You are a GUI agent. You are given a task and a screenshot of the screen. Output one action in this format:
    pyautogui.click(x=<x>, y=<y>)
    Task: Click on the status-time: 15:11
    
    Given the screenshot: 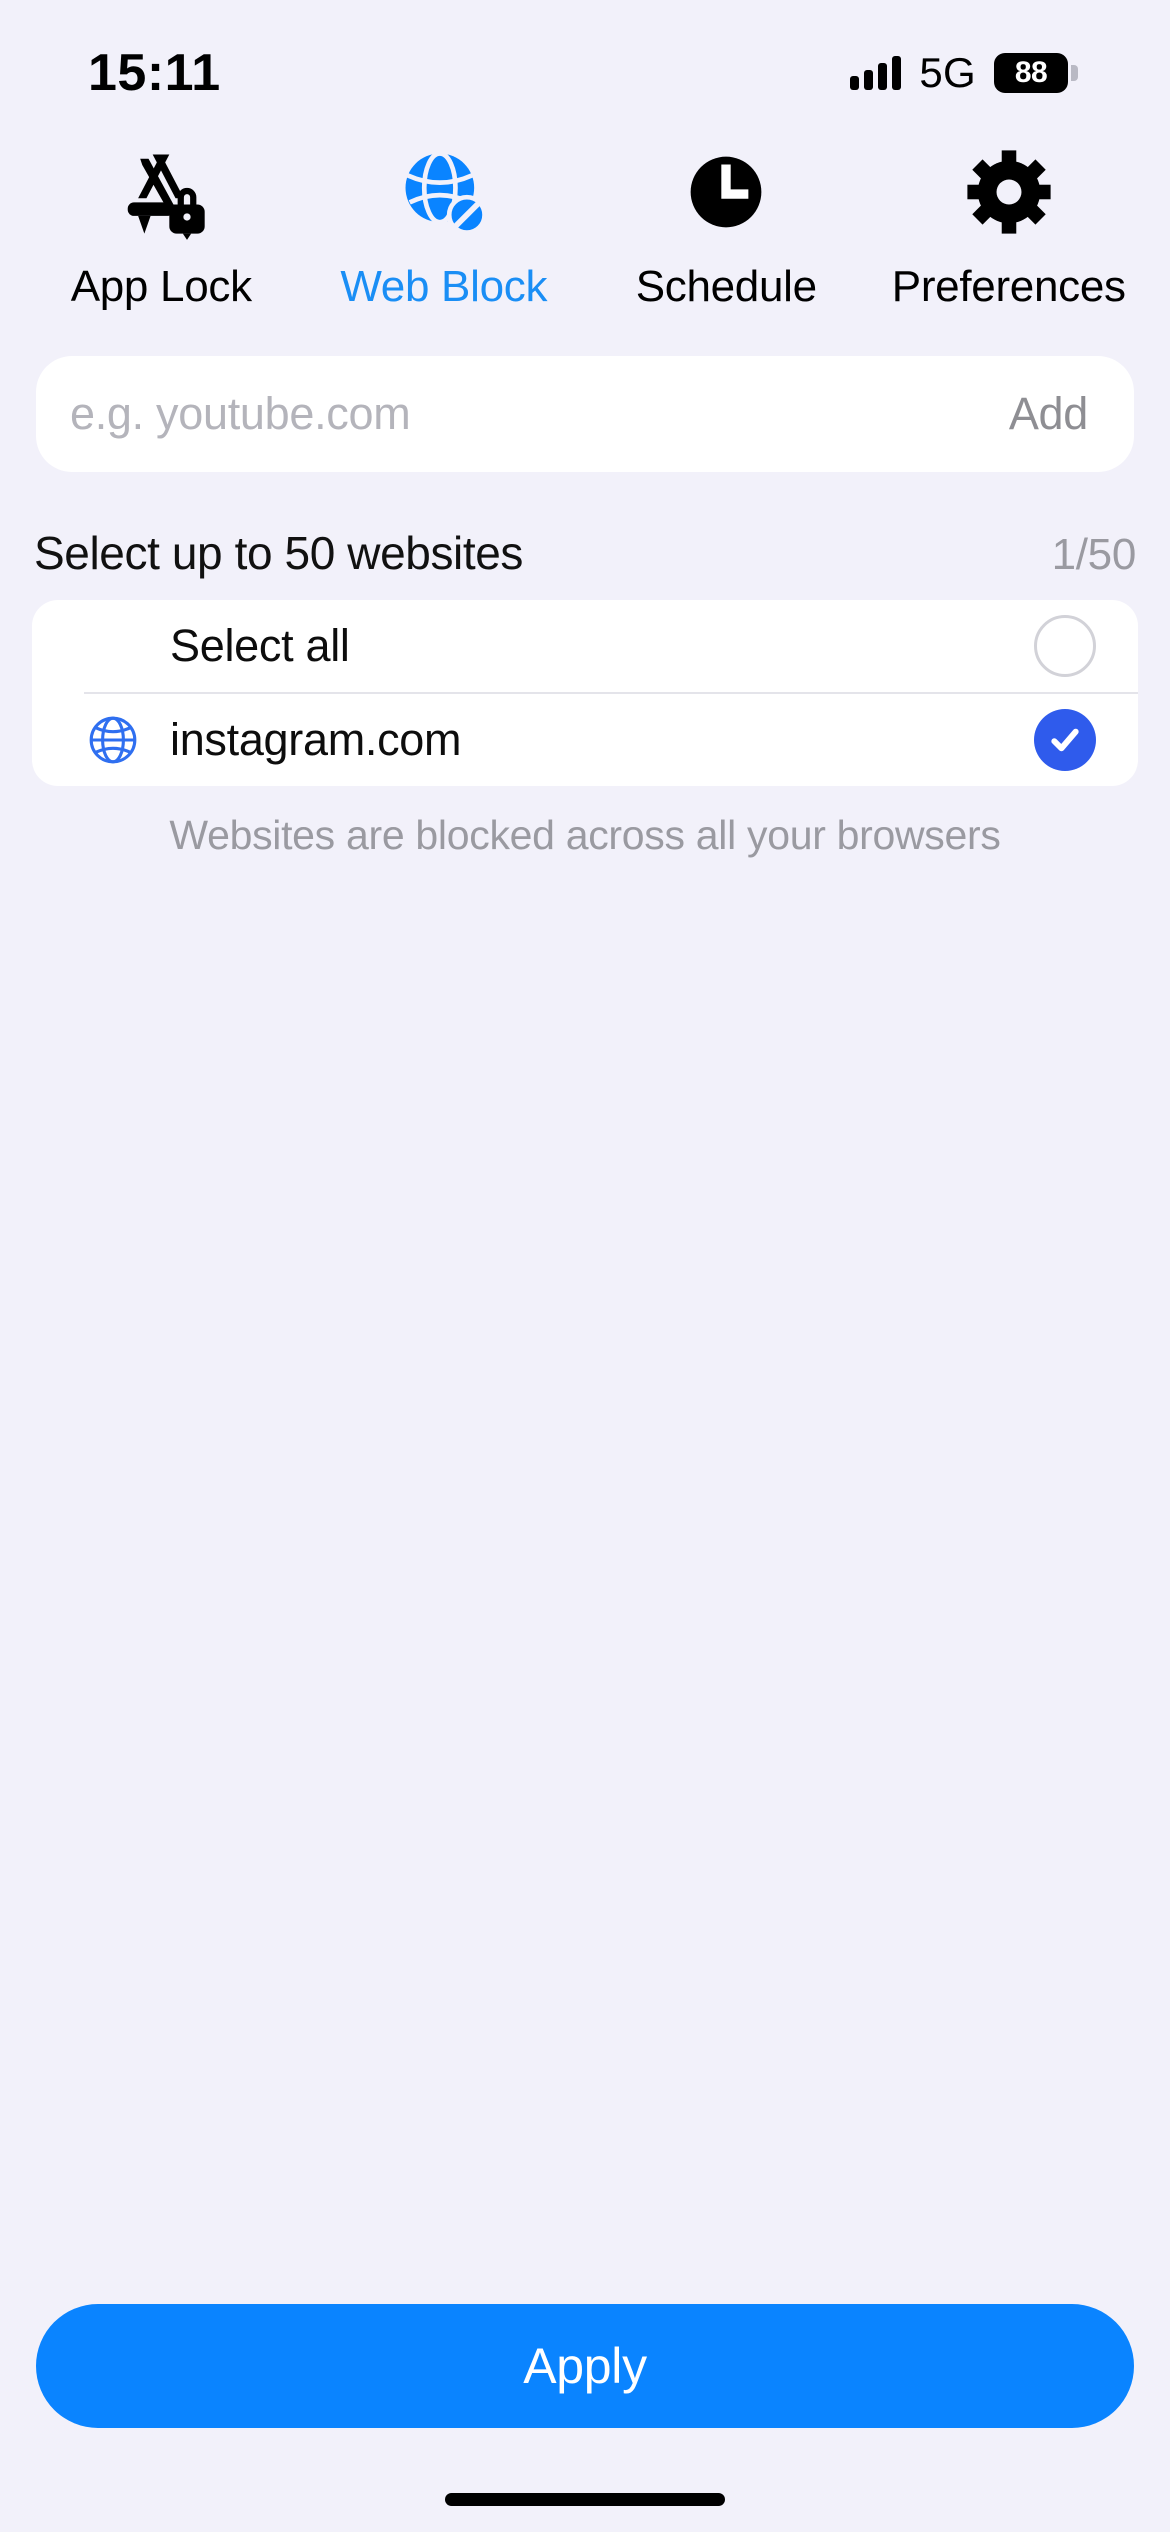 What is the action you would take?
    pyautogui.click(x=154, y=73)
    